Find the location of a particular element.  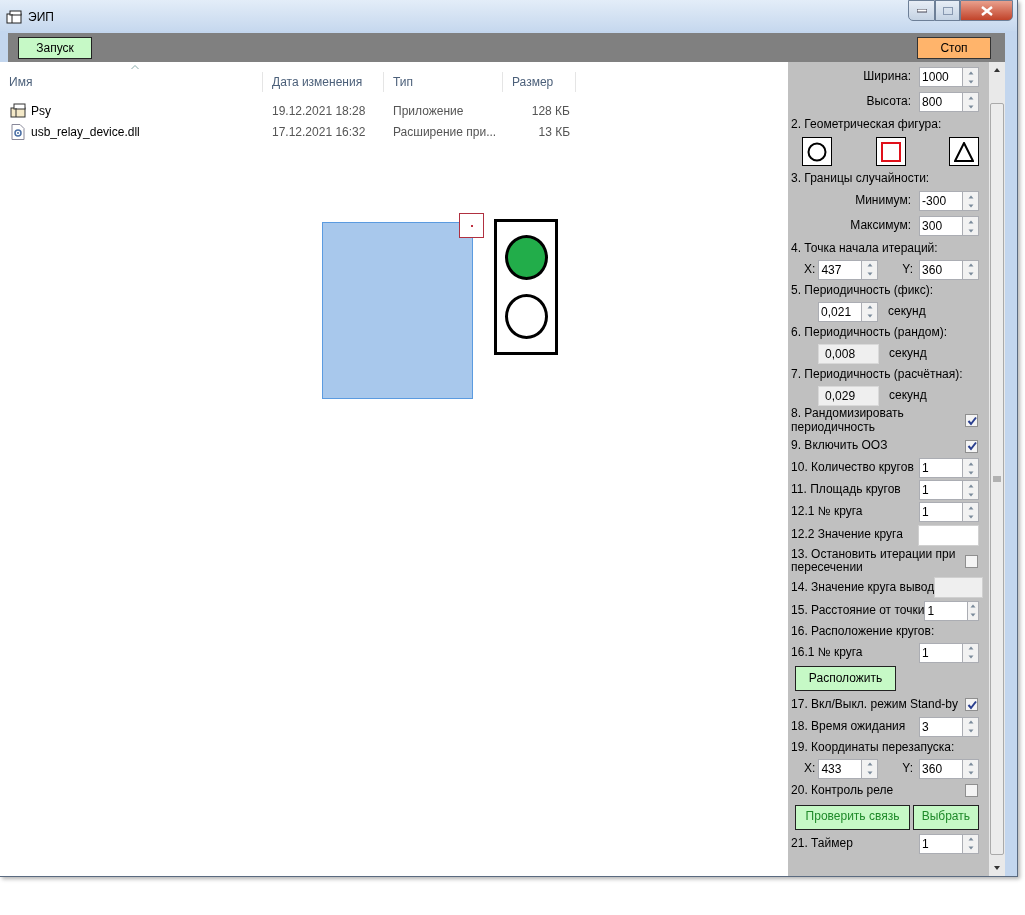

field-label: Высота: is located at coordinates (889, 102).